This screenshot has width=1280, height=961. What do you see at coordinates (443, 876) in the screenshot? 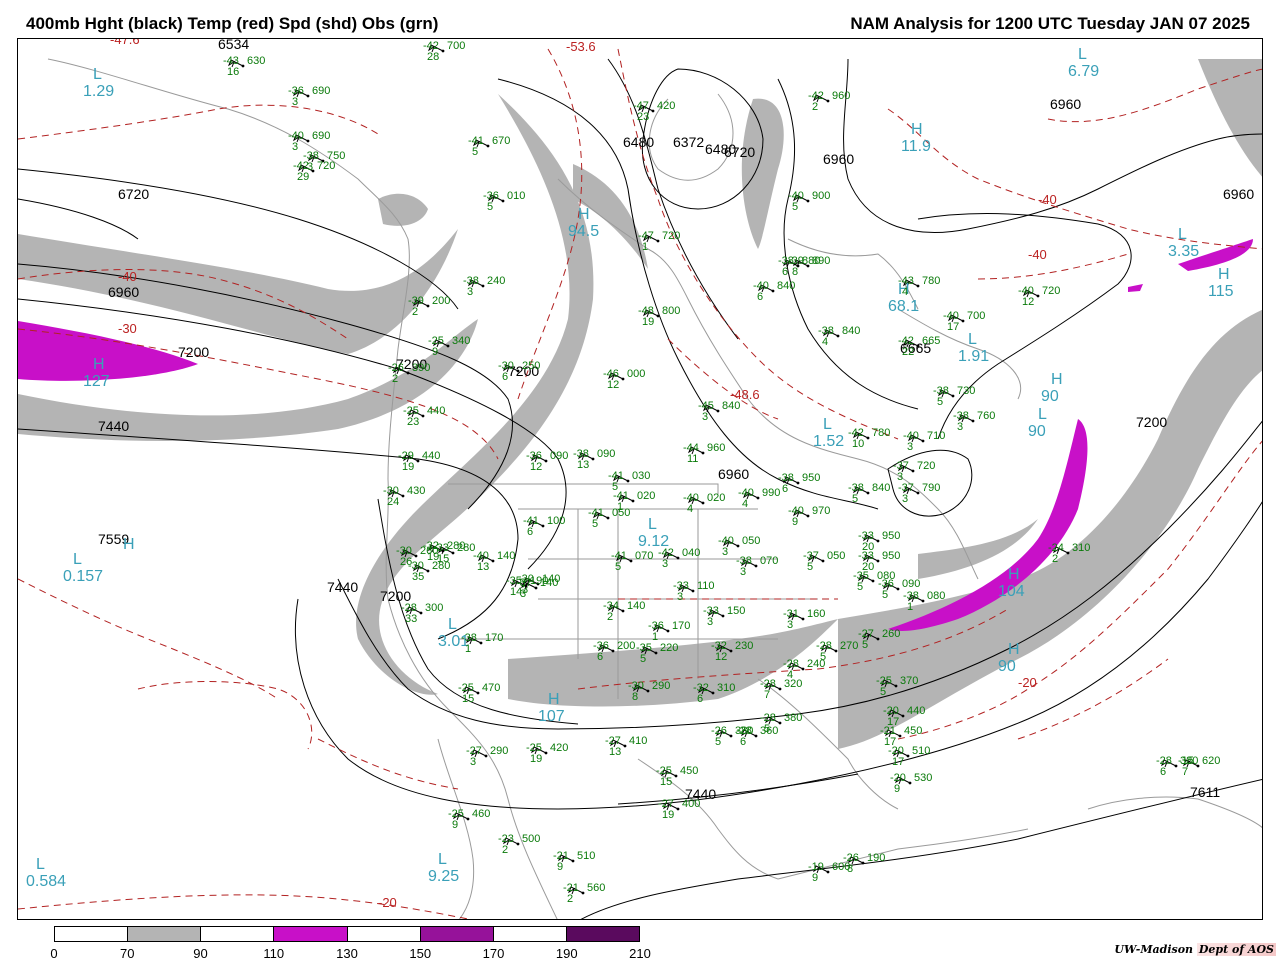
I see `center-value: 9.25` at bounding box center [443, 876].